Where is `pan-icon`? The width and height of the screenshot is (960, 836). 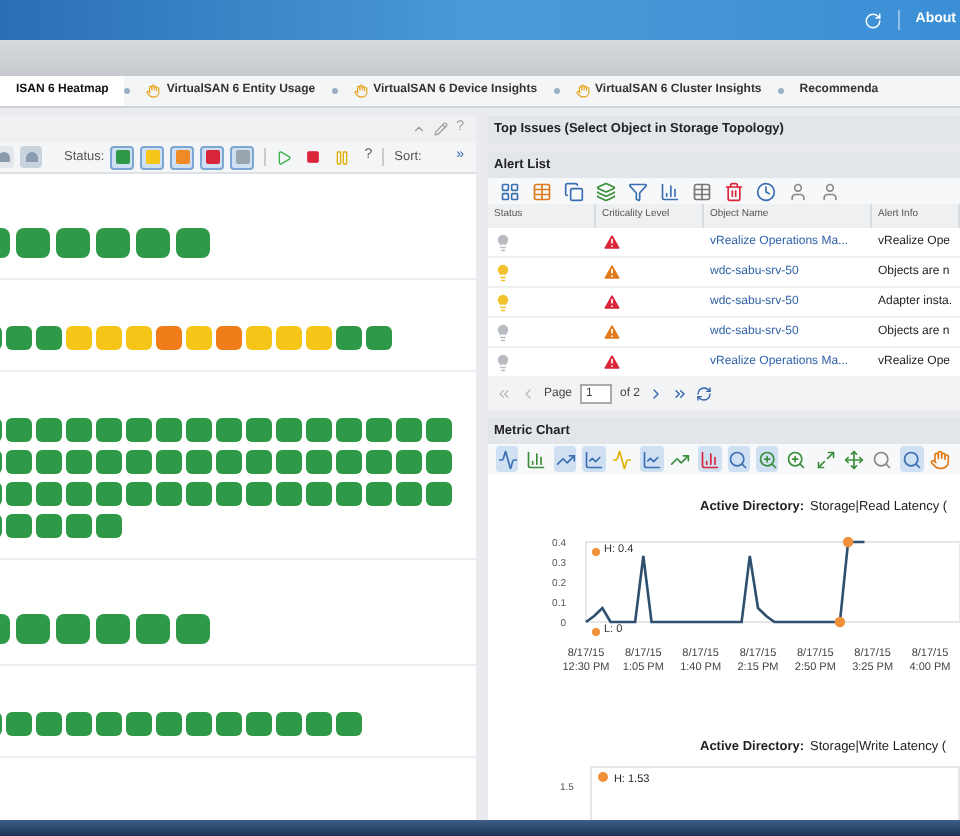 pan-icon is located at coordinates (854, 459).